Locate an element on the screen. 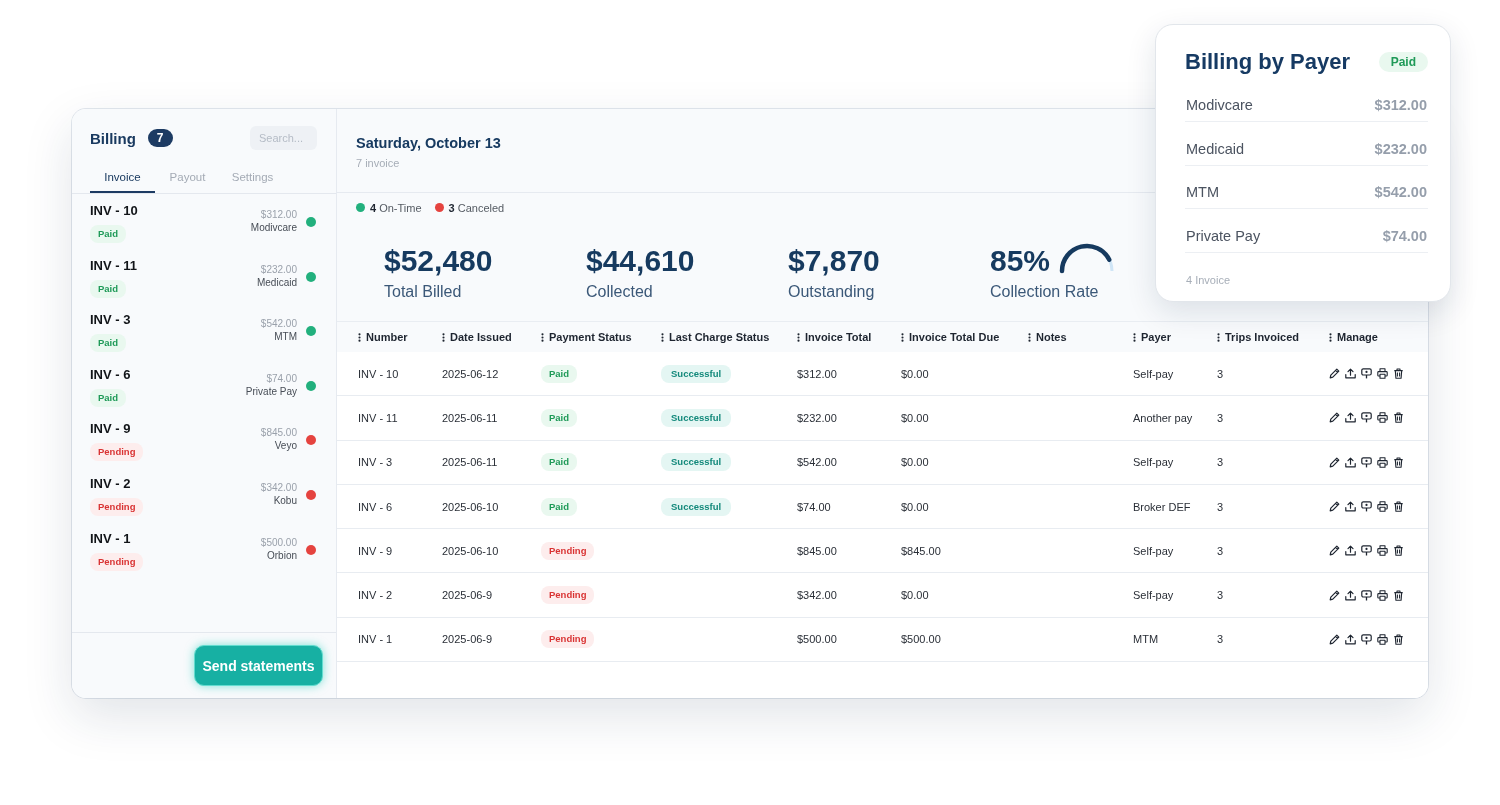 The width and height of the screenshot is (1500, 805). table-cell: $500.00 is located at coordinates (921, 639).